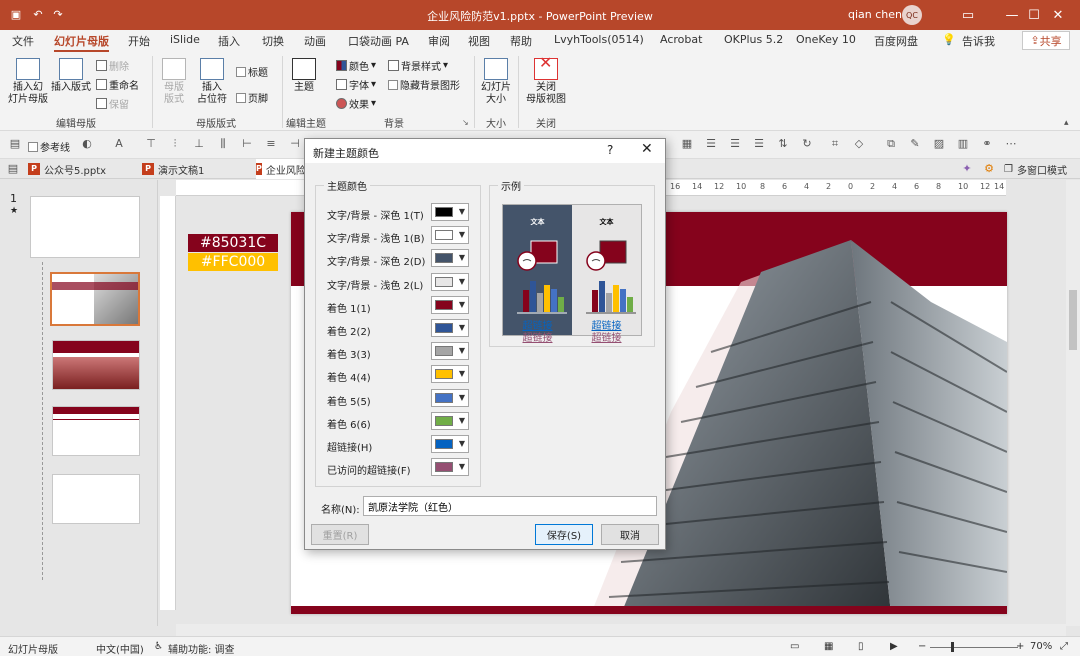 The height and width of the screenshot is (656, 1080). I want to click on distribute-icon: ⫼, so click(223, 144).